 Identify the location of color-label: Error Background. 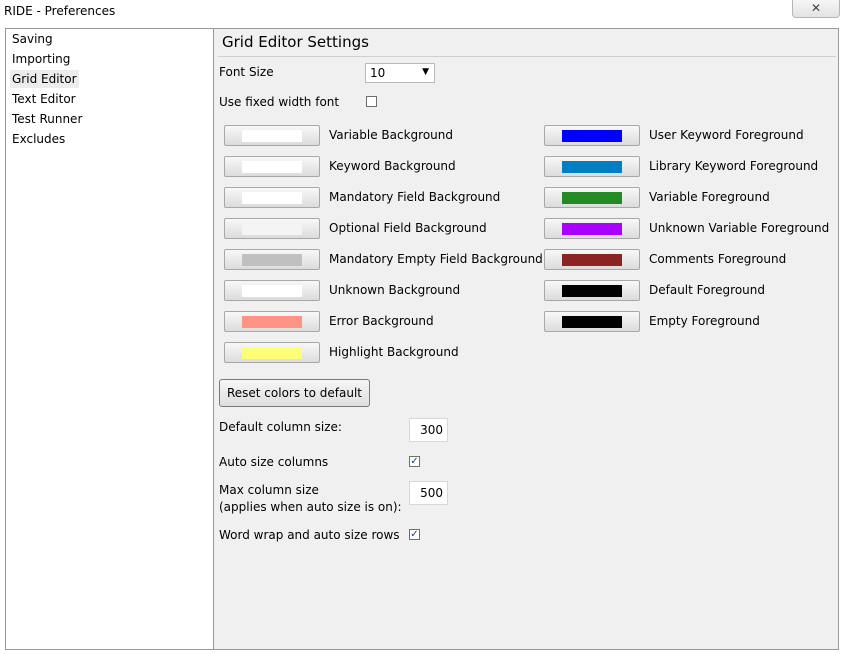
(381, 321).